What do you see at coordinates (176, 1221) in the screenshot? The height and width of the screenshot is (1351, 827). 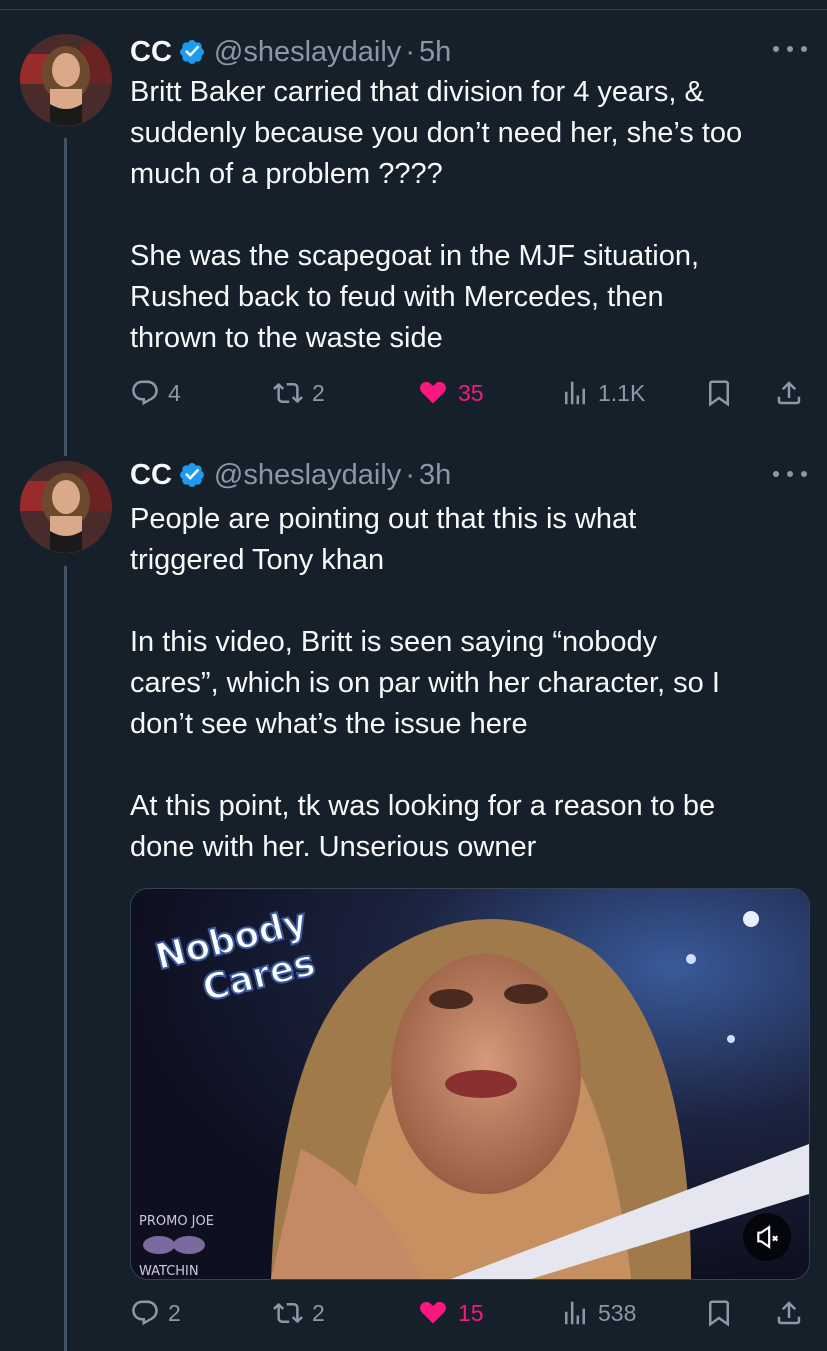 I see `watermark-text-1: PROMO JOE` at bounding box center [176, 1221].